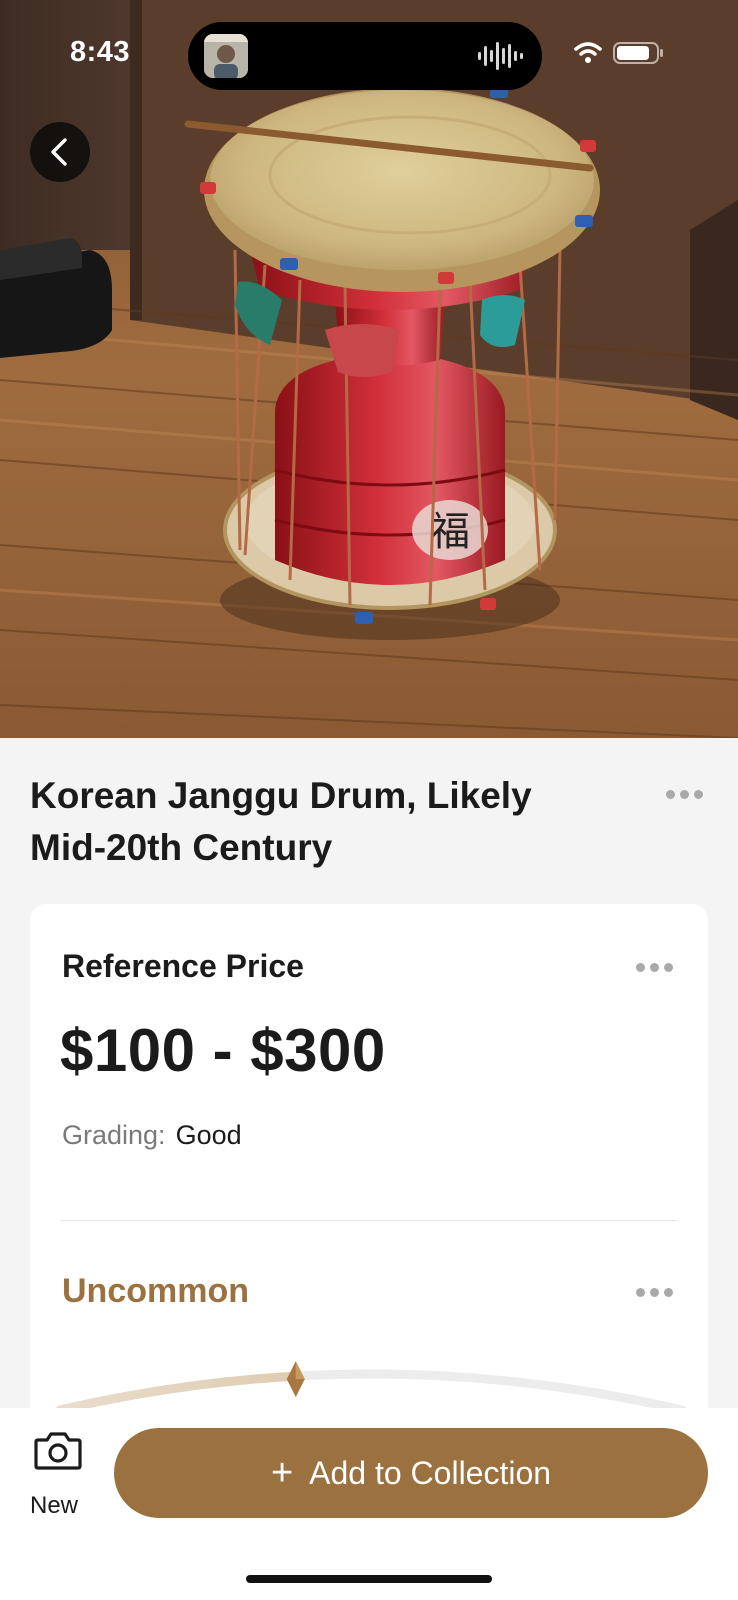  Describe the element at coordinates (54, 1505) in the screenshot. I see `new-label: New` at that location.